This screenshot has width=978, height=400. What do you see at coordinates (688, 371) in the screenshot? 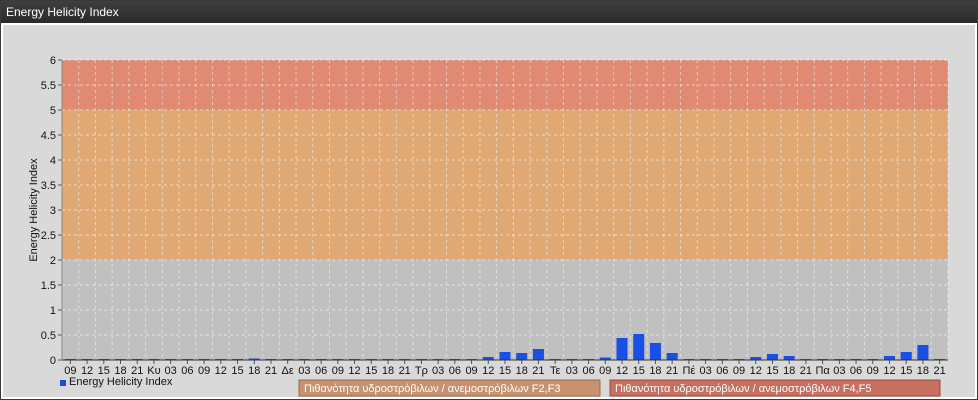
I see `x-tick-label: Πέ` at bounding box center [688, 371].